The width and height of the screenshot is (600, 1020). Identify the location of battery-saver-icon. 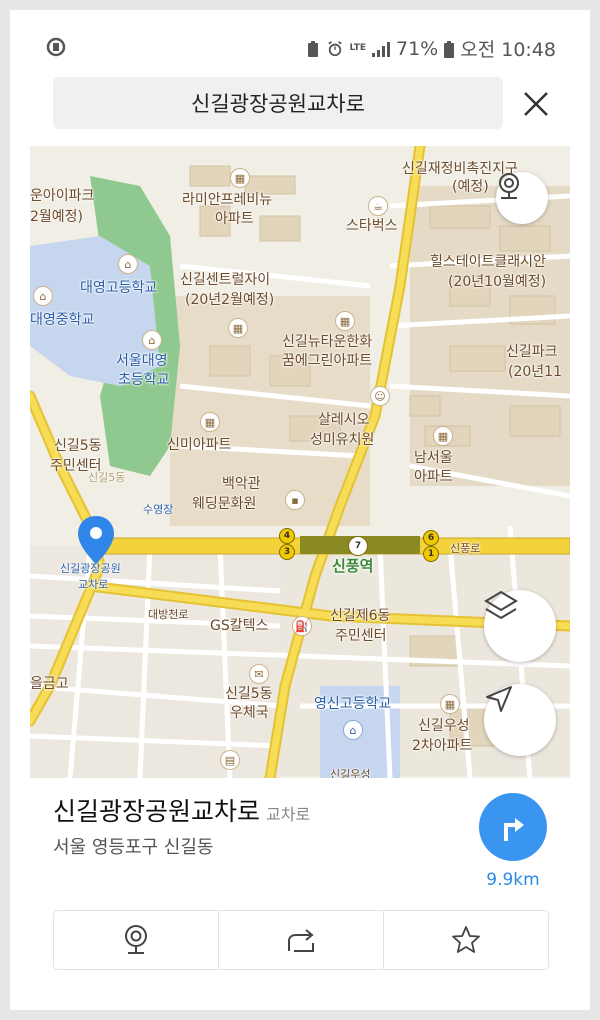
(313, 48).